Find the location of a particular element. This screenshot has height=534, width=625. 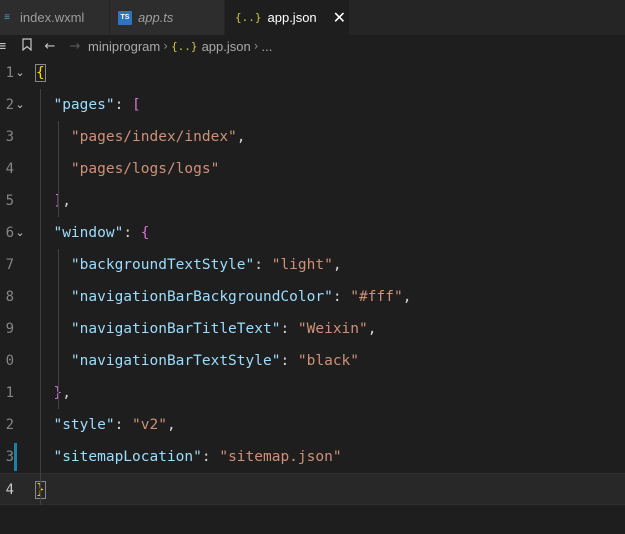

json-string: "light" is located at coordinates (302, 265).